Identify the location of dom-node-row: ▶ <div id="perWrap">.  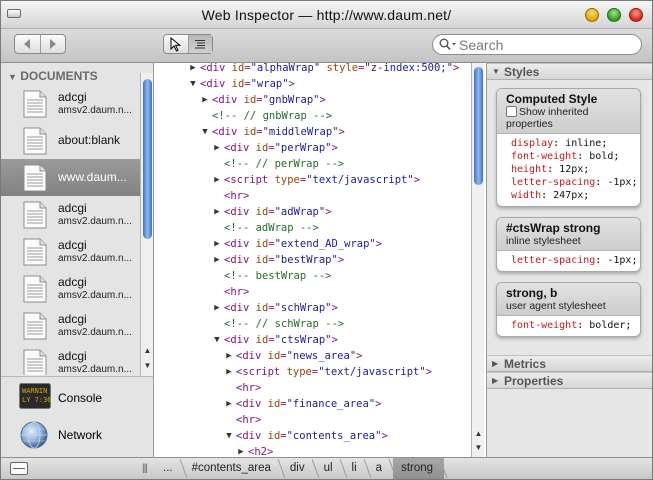
(313, 148).